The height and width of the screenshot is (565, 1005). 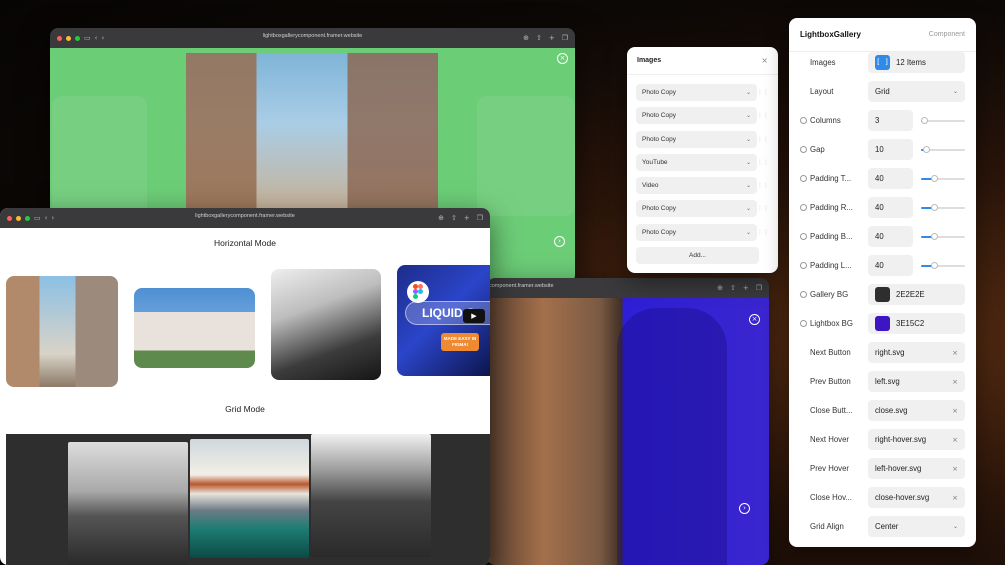 I want to click on gallery-thumbnail-video: LIQUID G ▶ MADE EASY IN FIGMA!, so click(x=443, y=320).